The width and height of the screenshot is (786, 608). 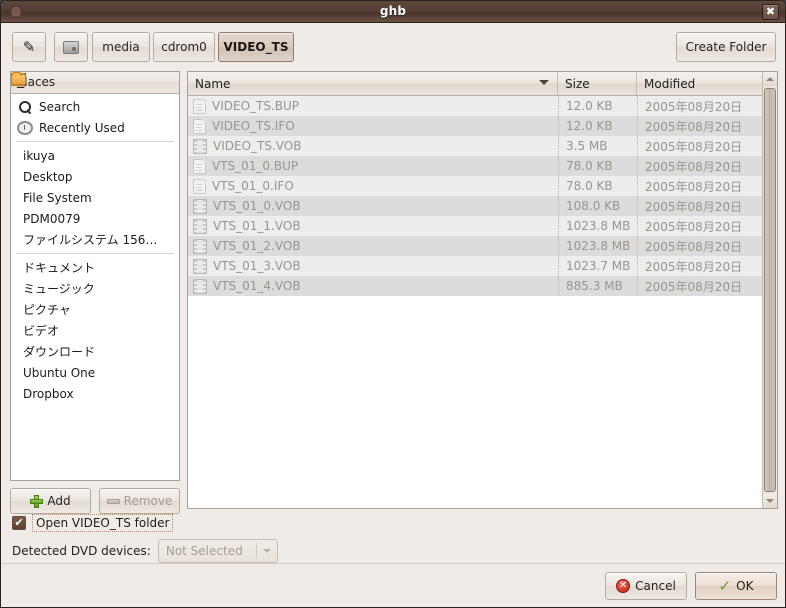 What do you see at coordinates (113, 501) in the screenshot?
I see `minus-icon` at bounding box center [113, 501].